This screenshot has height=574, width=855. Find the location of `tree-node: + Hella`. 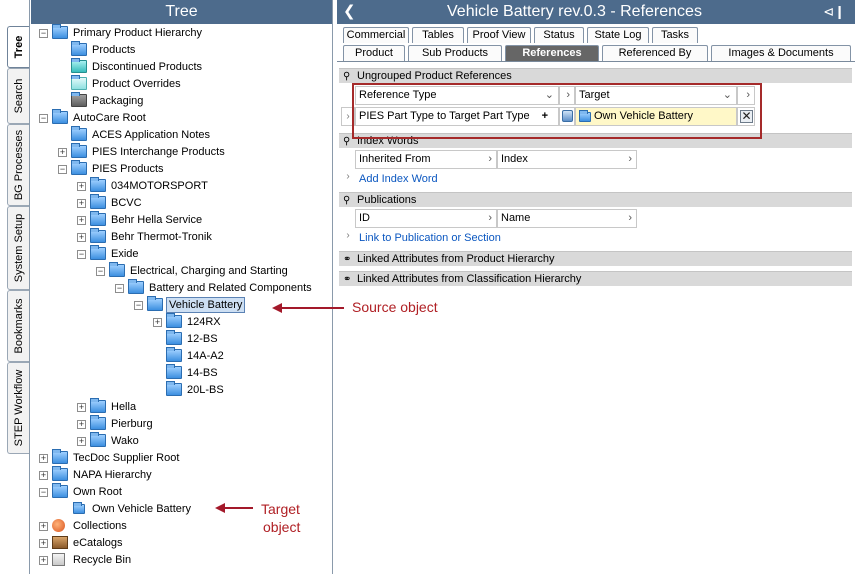

tree-node: + Hella is located at coordinates (181, 406).